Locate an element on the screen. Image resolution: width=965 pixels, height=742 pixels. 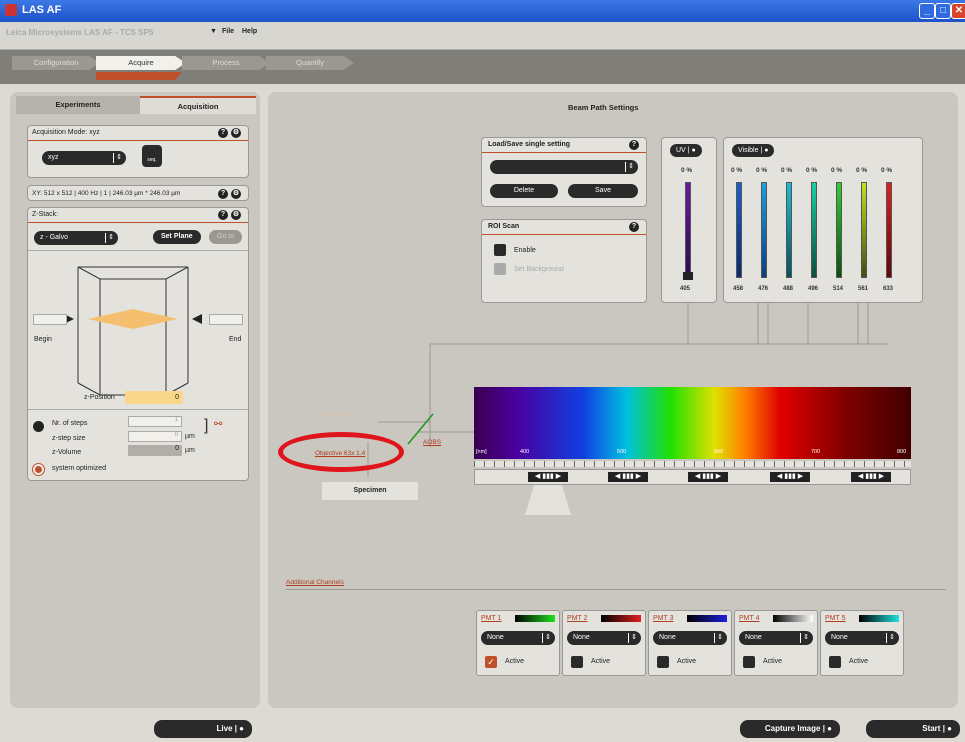
pmt5-box: PMT 5 None ⇕ Active is located at coordinates (862, 643).